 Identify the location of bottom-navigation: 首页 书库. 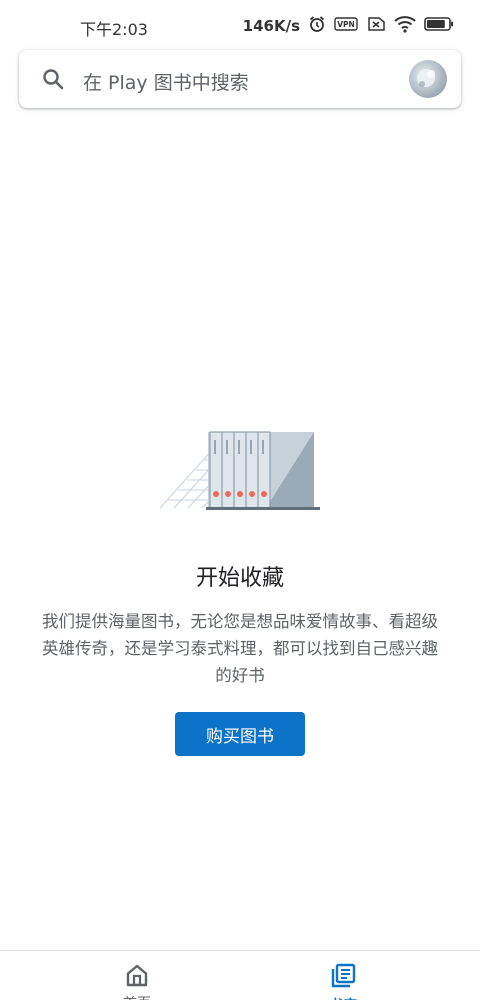
(240, 975).